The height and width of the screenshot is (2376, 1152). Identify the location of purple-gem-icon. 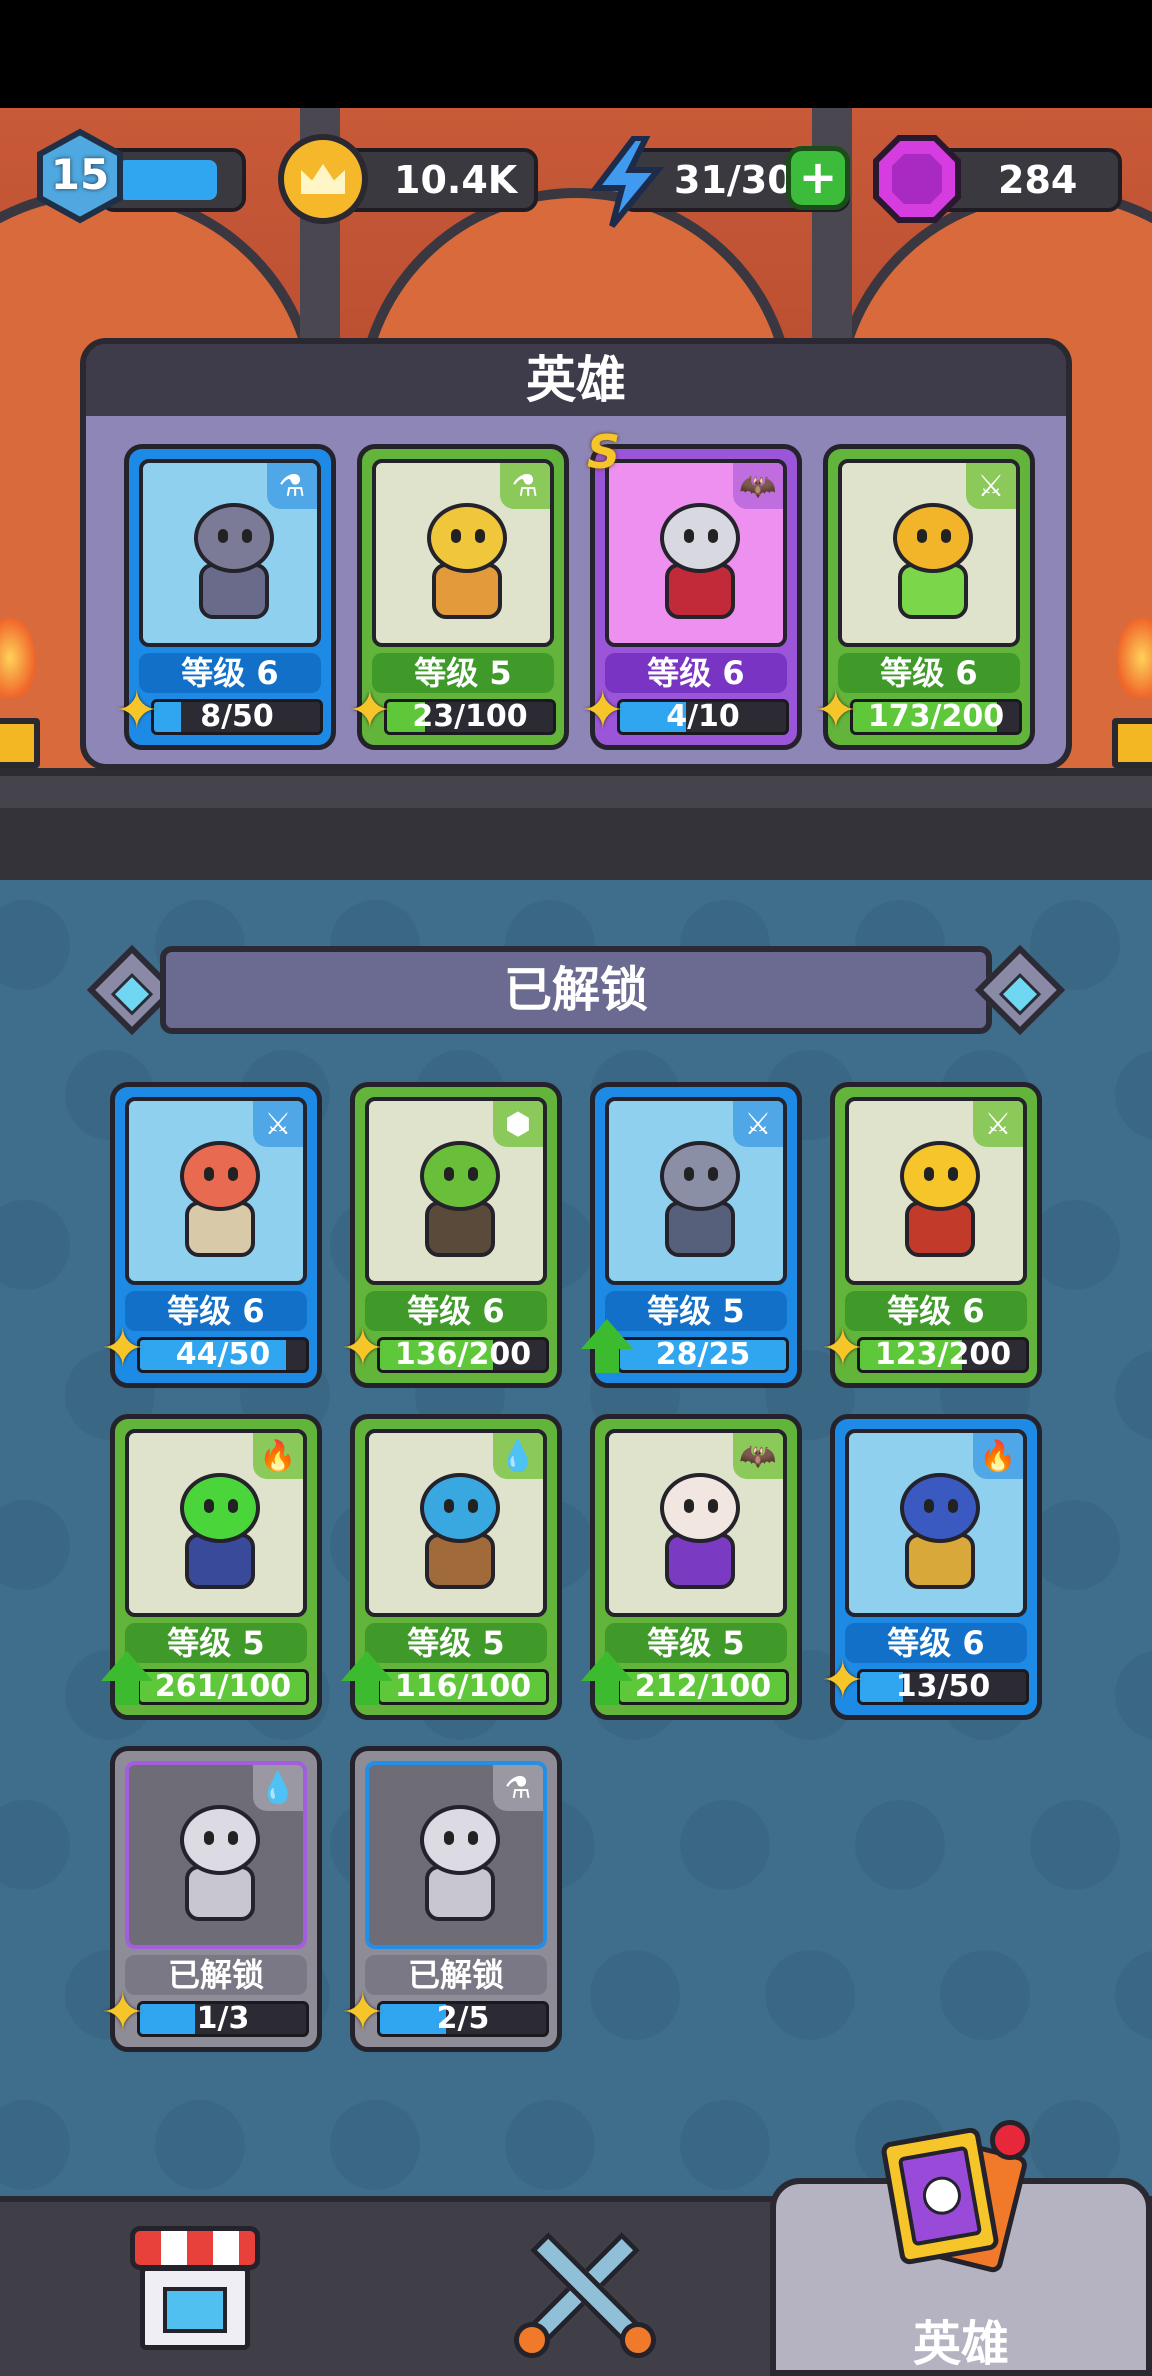
(917, 179).